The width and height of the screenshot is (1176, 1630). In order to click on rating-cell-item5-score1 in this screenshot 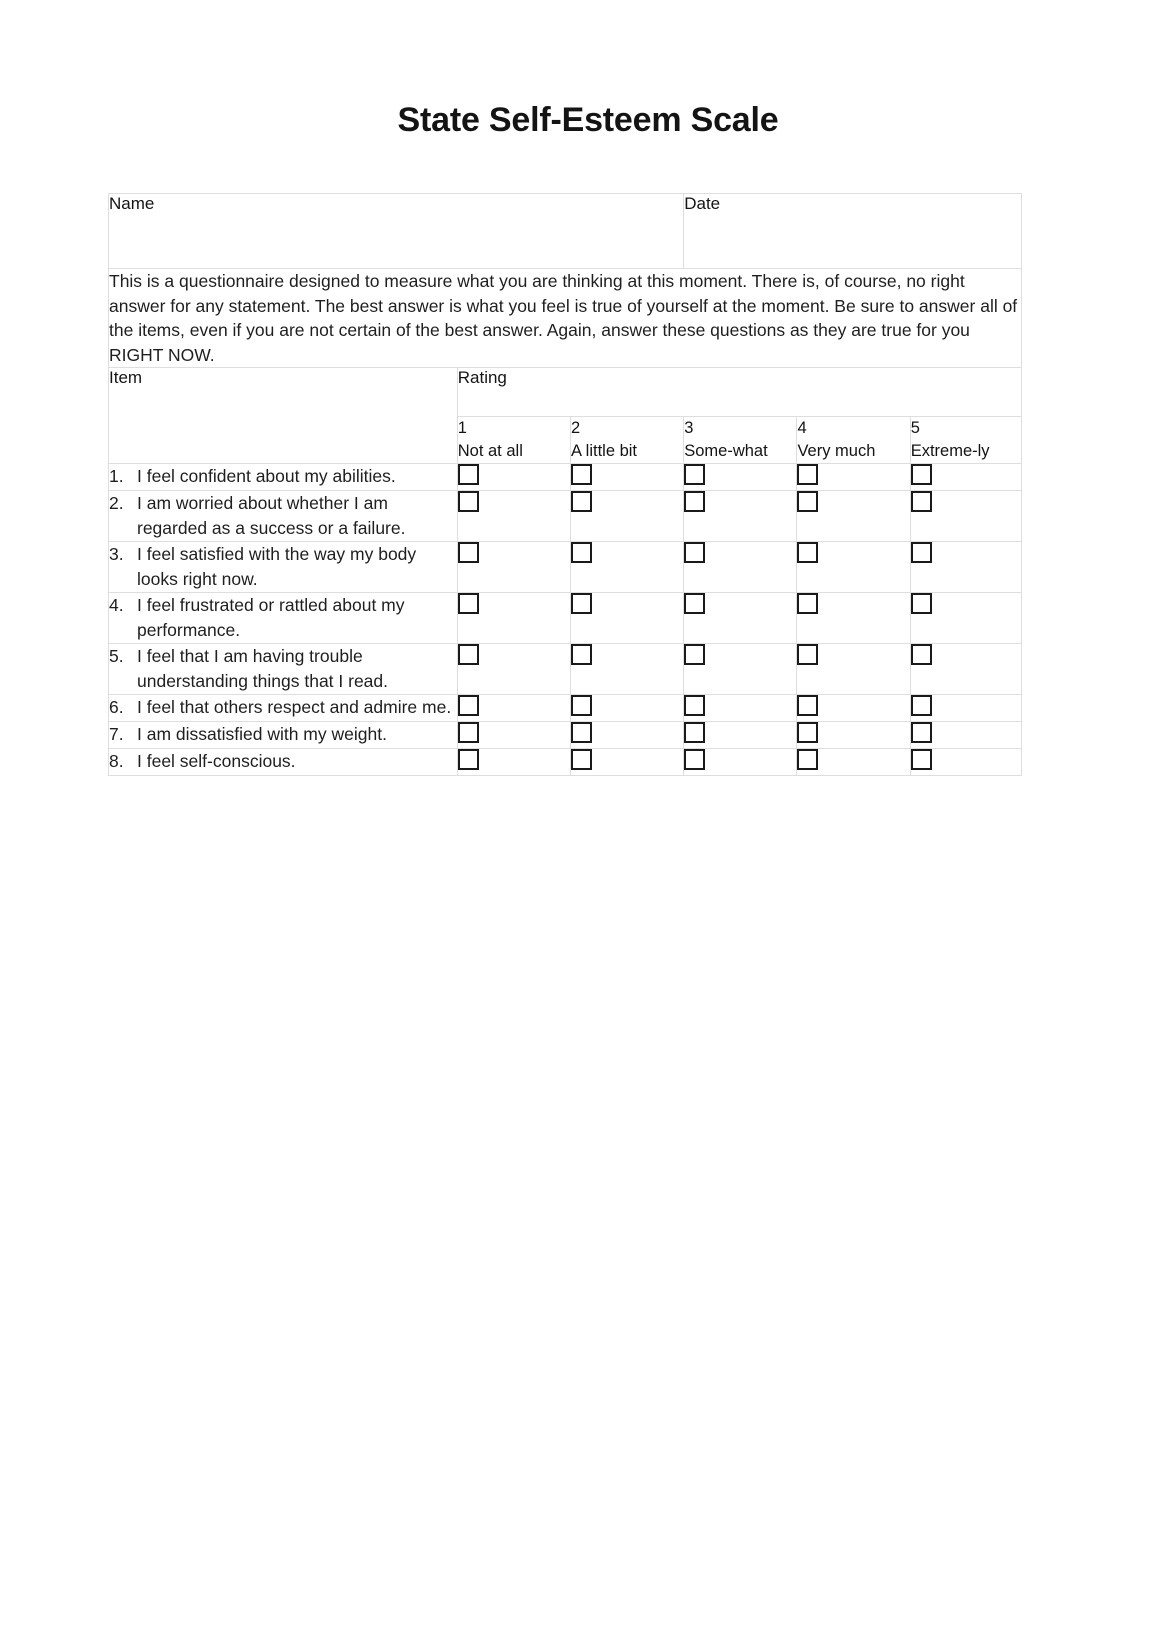, I will do `click(513, 669)`.